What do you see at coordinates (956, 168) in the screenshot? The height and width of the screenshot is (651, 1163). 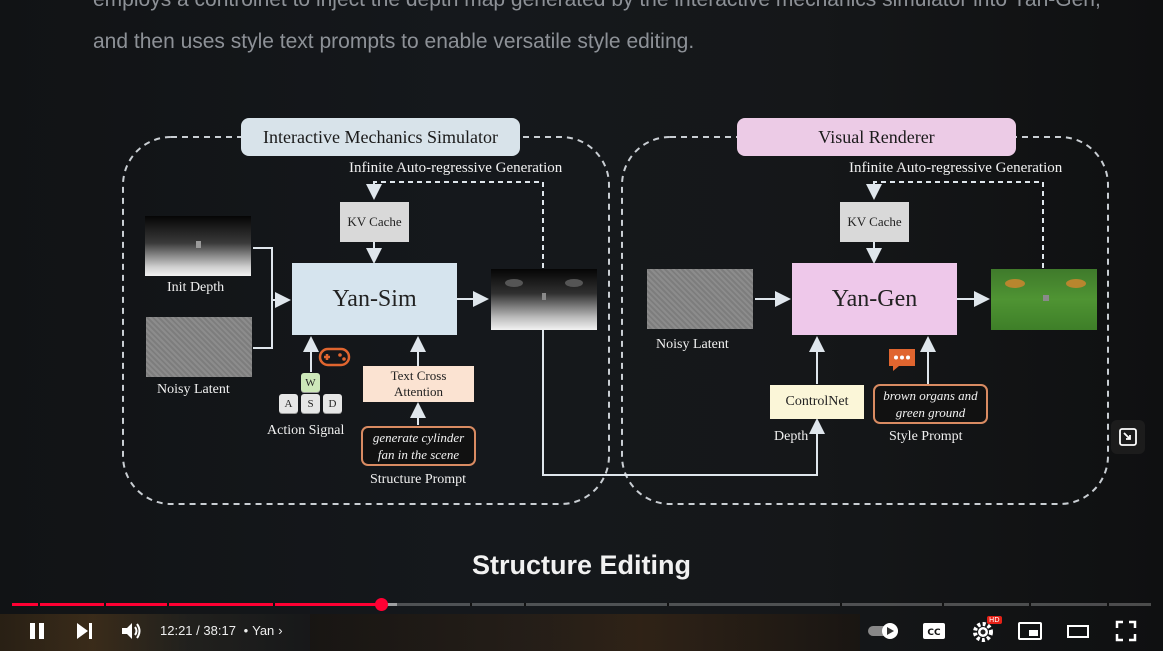 I see `right-loop-label: Infinite Auto-regressive Generation` at bounding box center [956, 168].